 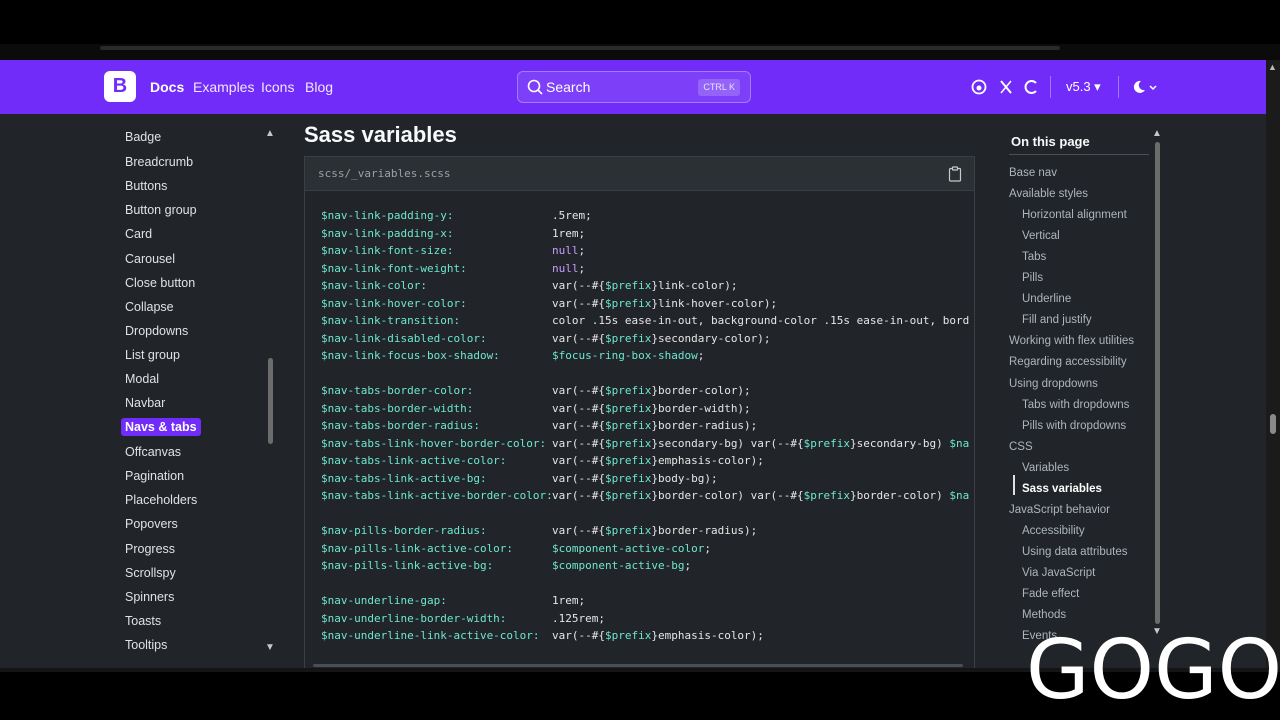 What do you see at coordinates (161, 500) in the screenshot?
I see `sidebar-item-placeholders: Placeholders` at bounding box center [161, 500].